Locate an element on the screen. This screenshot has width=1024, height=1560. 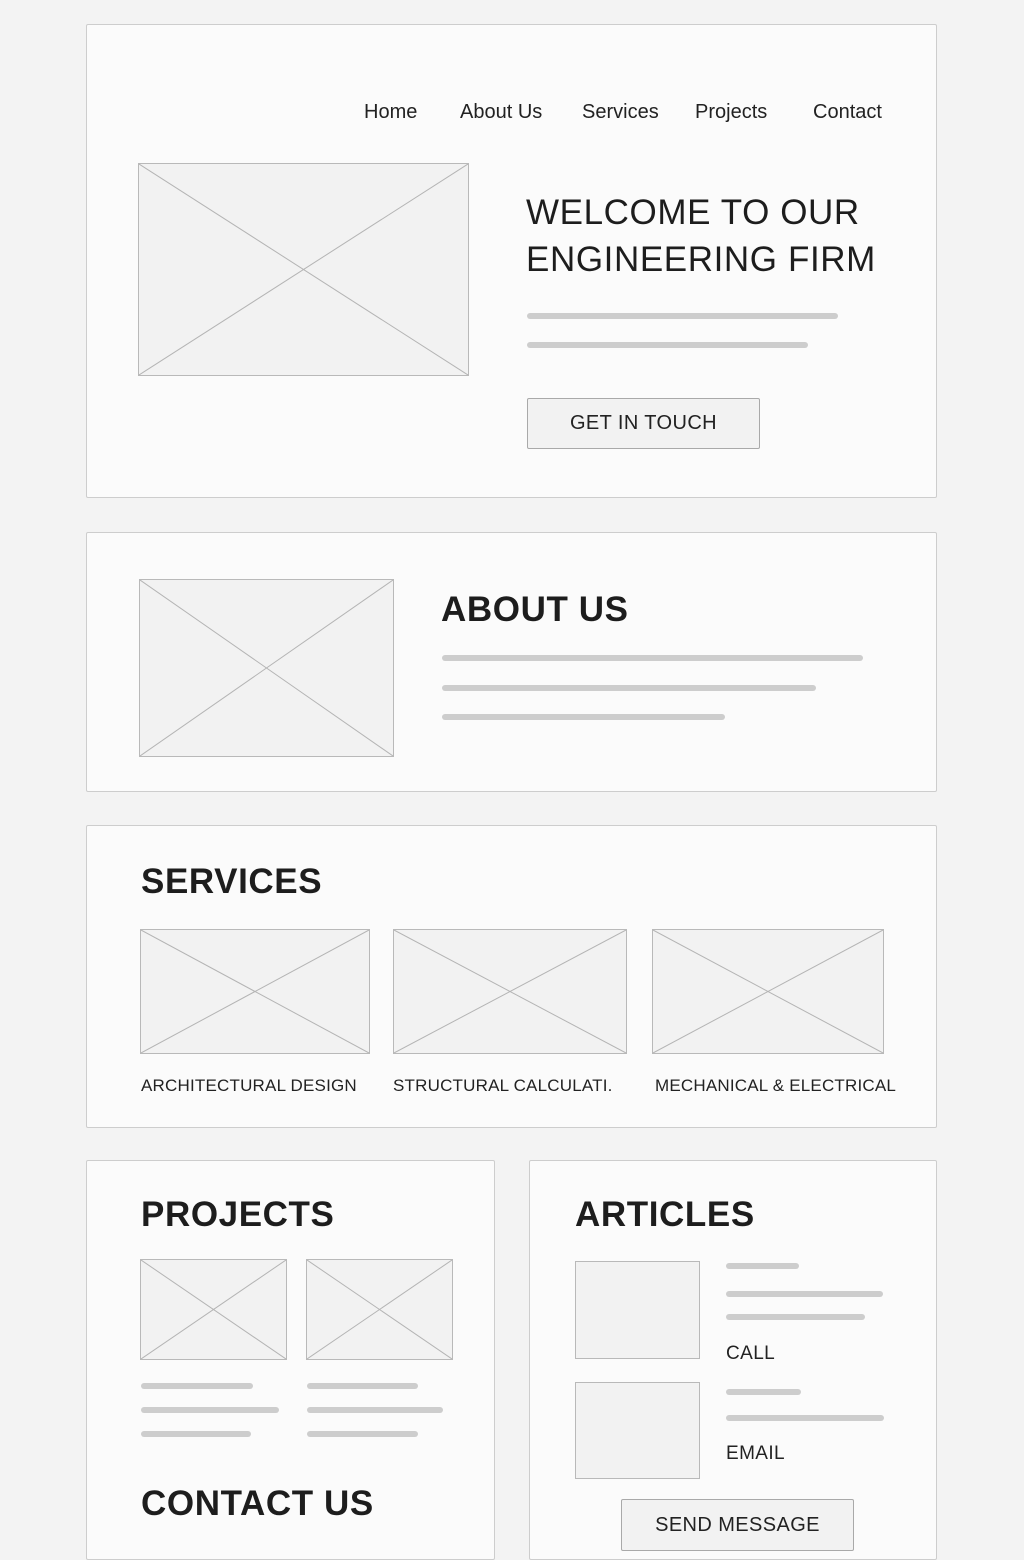
services-title: SERVICES is located at coordinates (232, 881).